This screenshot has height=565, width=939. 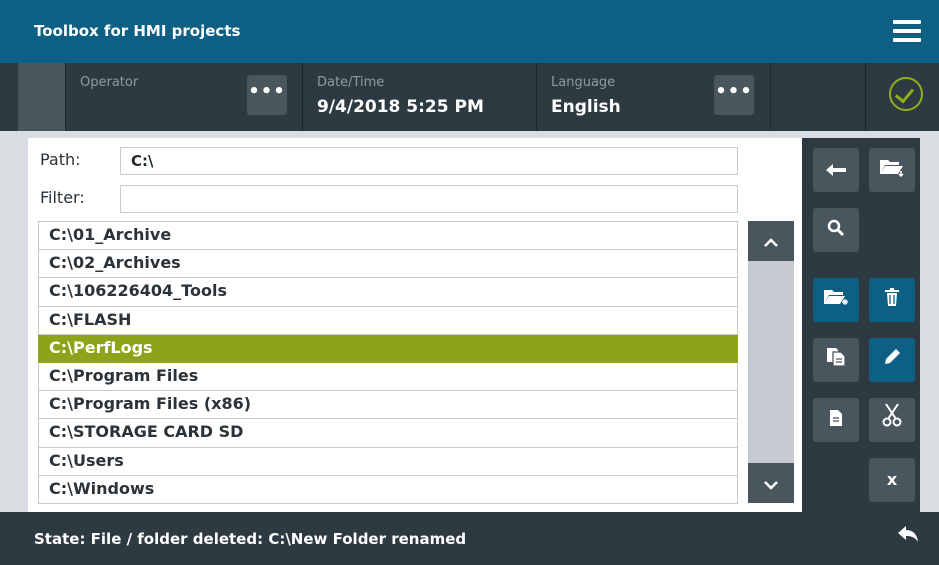 What do you see at coordinates (388, 320) in the screenshot?
I see `list-item: C:\FLASH` at bounding box center [388, 320].